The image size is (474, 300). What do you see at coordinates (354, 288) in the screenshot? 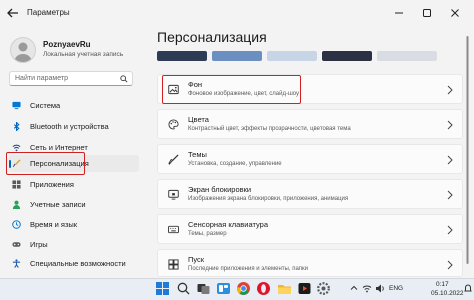
I see `chevron-up-icon` at bounding box center [354, 288].